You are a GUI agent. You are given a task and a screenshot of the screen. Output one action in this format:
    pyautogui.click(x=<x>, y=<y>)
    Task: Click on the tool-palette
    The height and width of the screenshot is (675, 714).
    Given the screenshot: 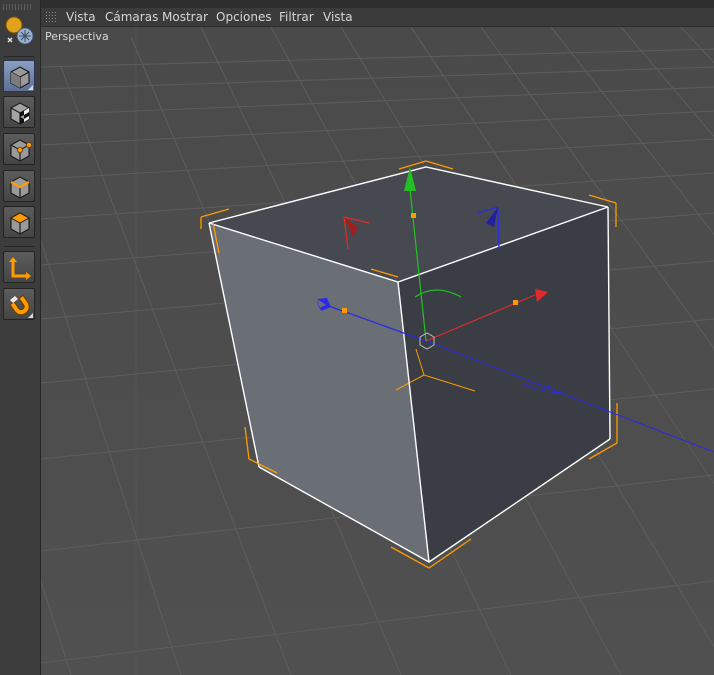 What is the action you would take?
    pyautogui.click(x=20, y=337)
    